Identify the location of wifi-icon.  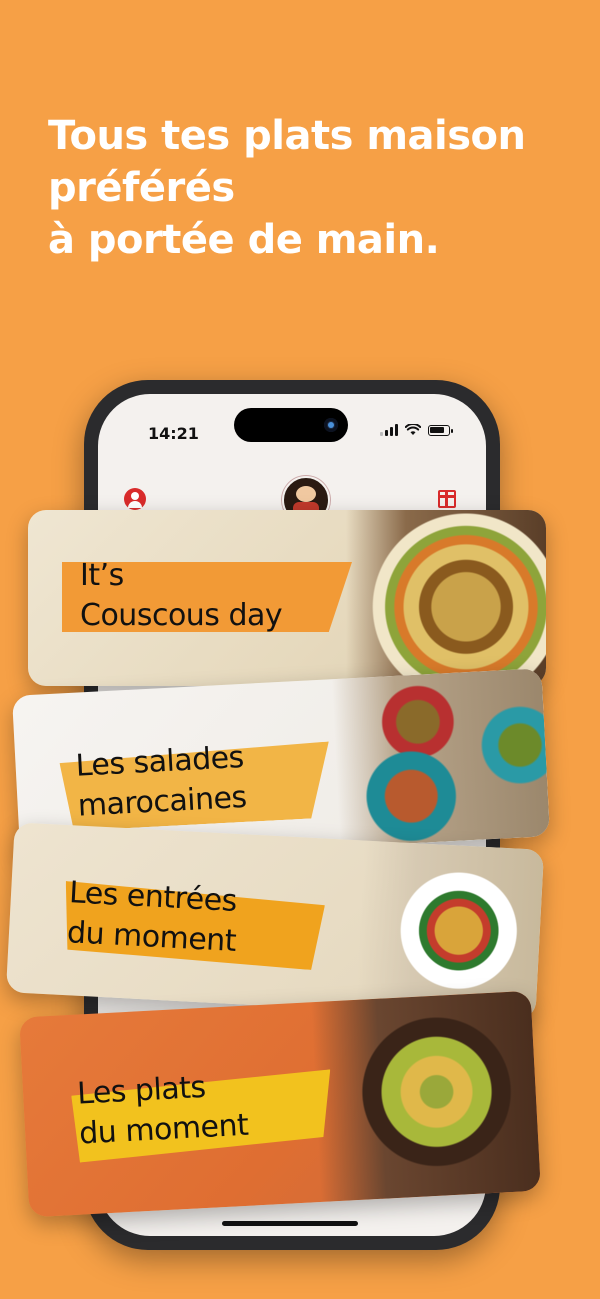
(413, 429).